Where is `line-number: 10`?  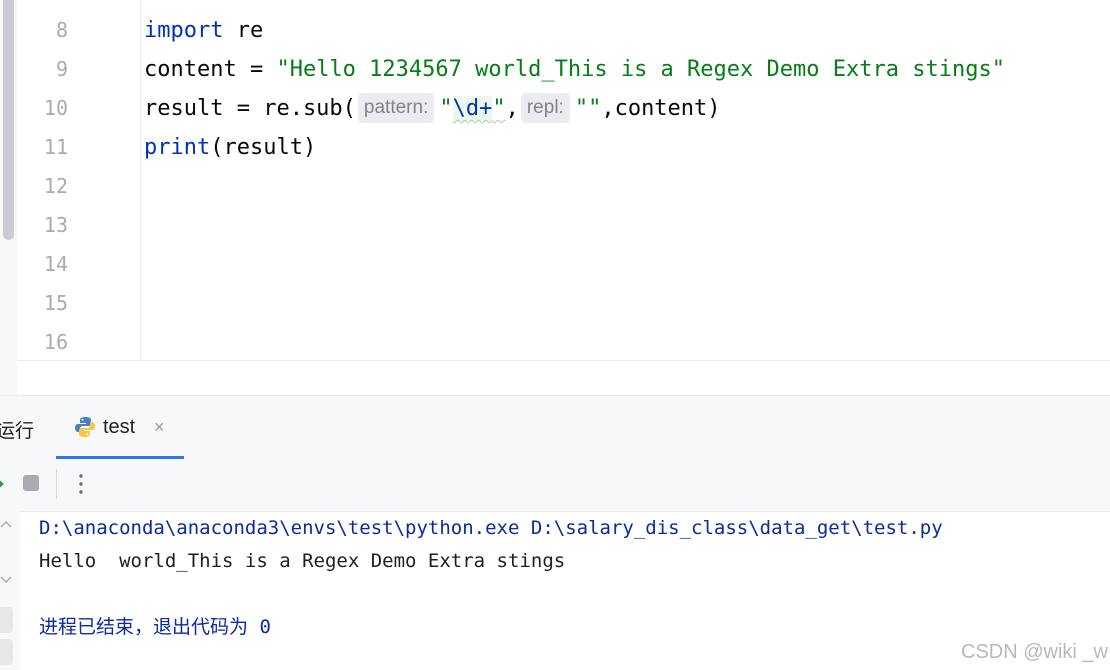
line-number: 10 is located at coordinates (55, 108).